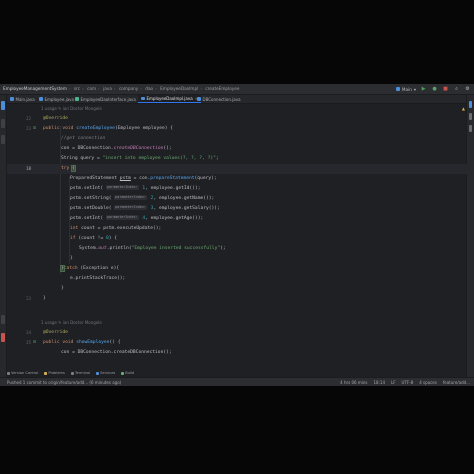  I want to click on maven-tool-button, so click(470, 104).